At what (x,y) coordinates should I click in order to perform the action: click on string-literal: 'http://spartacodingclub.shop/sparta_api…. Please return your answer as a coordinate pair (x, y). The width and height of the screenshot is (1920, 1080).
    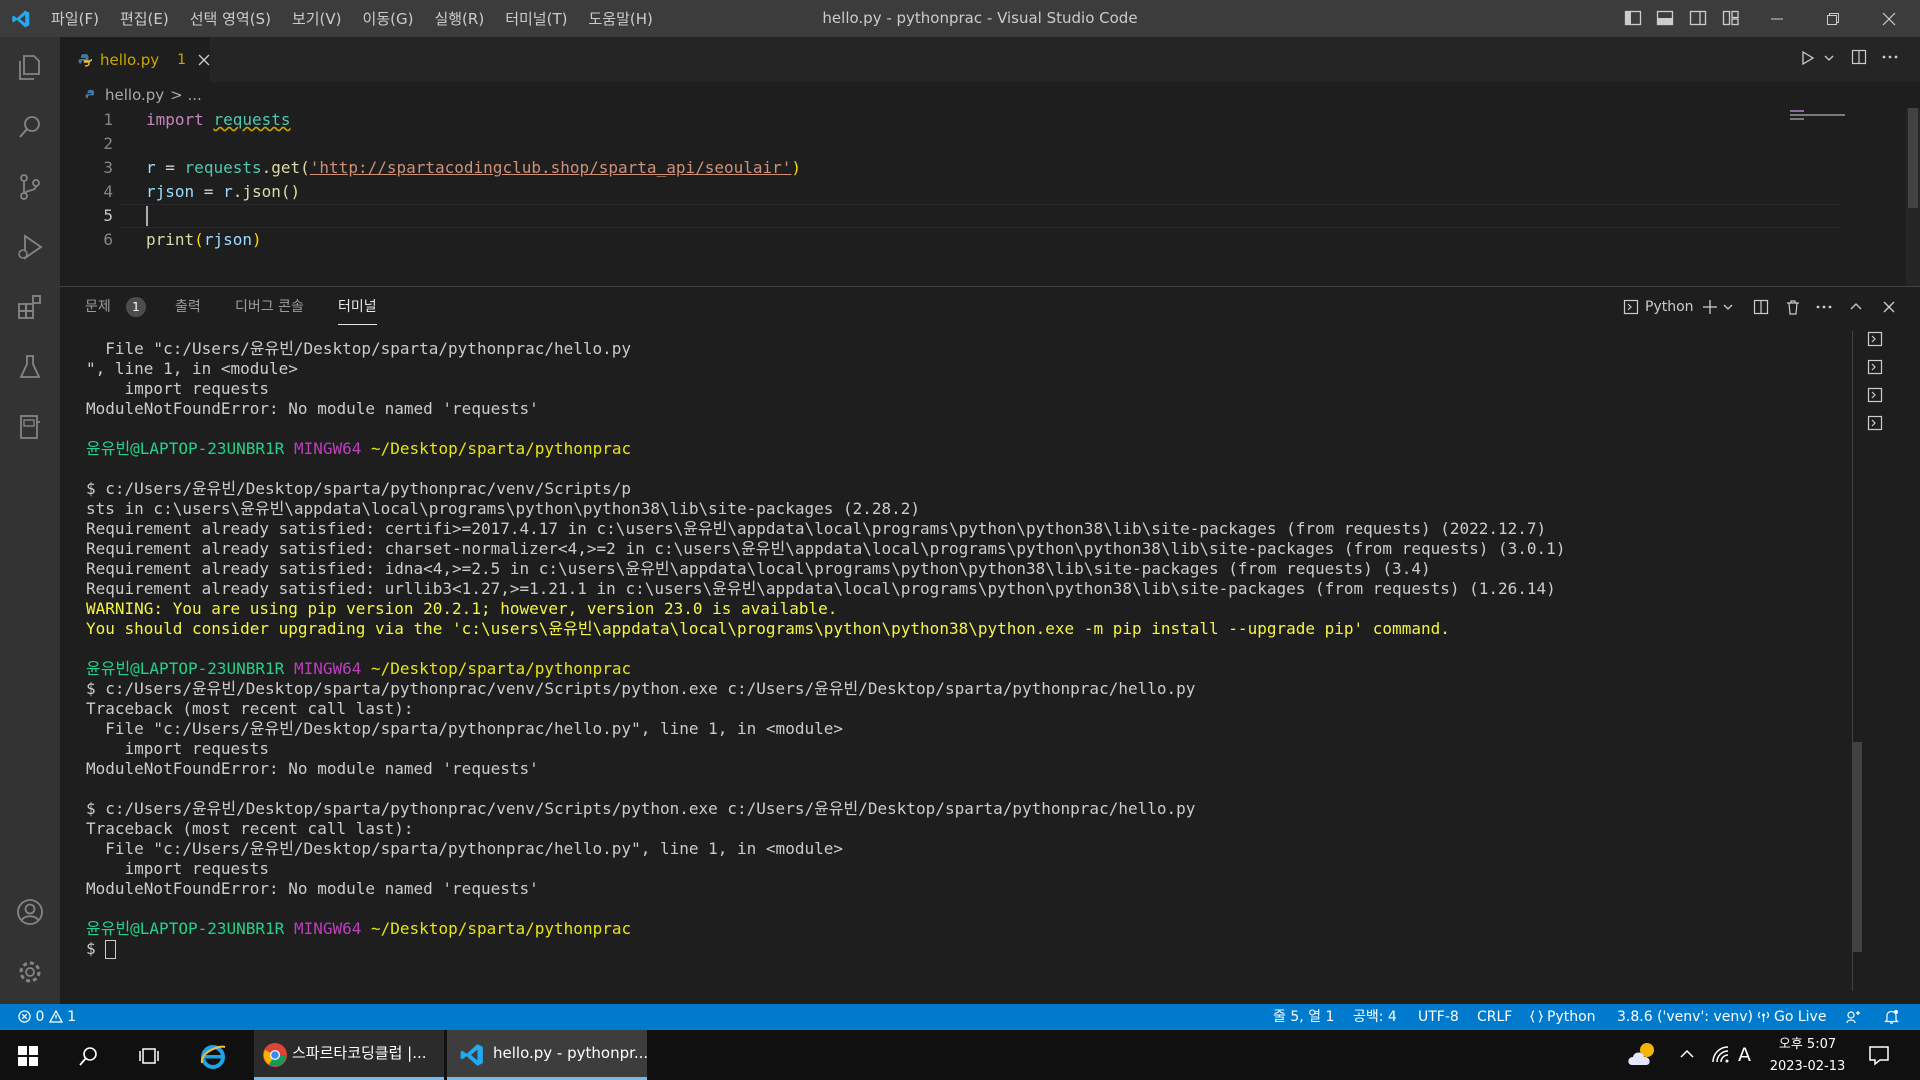
    Looking at the image, I should click on (550, 167).